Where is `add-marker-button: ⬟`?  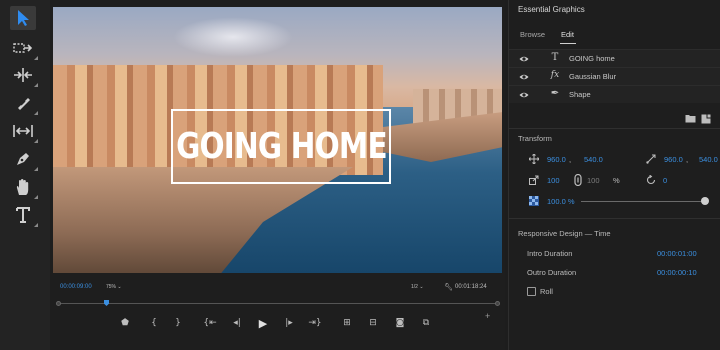
add-marker-button: ⬟ is located at coordinates (125, 323).